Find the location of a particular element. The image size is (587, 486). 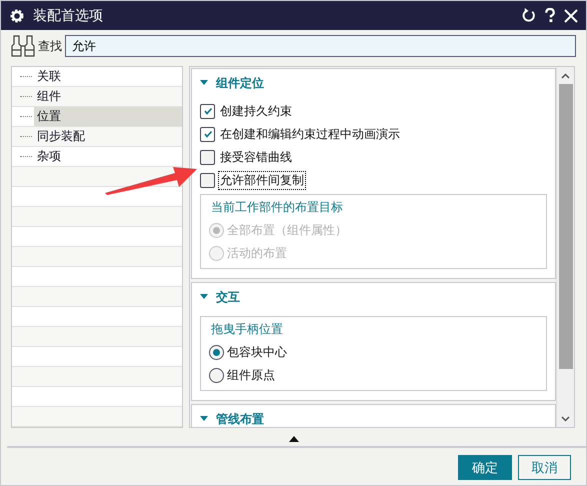

radio-label: 活动的布置 is located at coordinates (257, 253).